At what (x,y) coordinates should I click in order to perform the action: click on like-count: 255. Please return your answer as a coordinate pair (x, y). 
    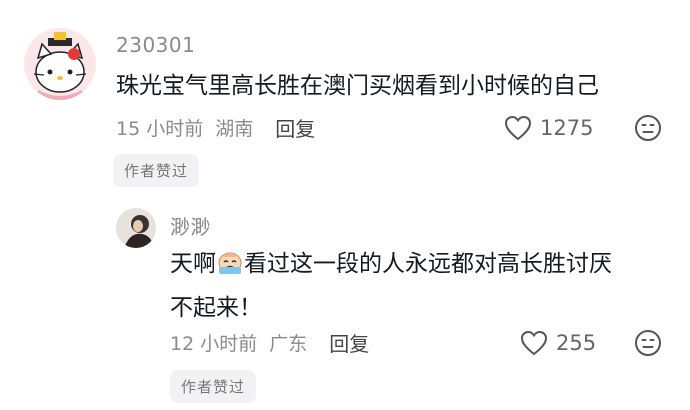
    Looking at the image, I should click on (576, 343).